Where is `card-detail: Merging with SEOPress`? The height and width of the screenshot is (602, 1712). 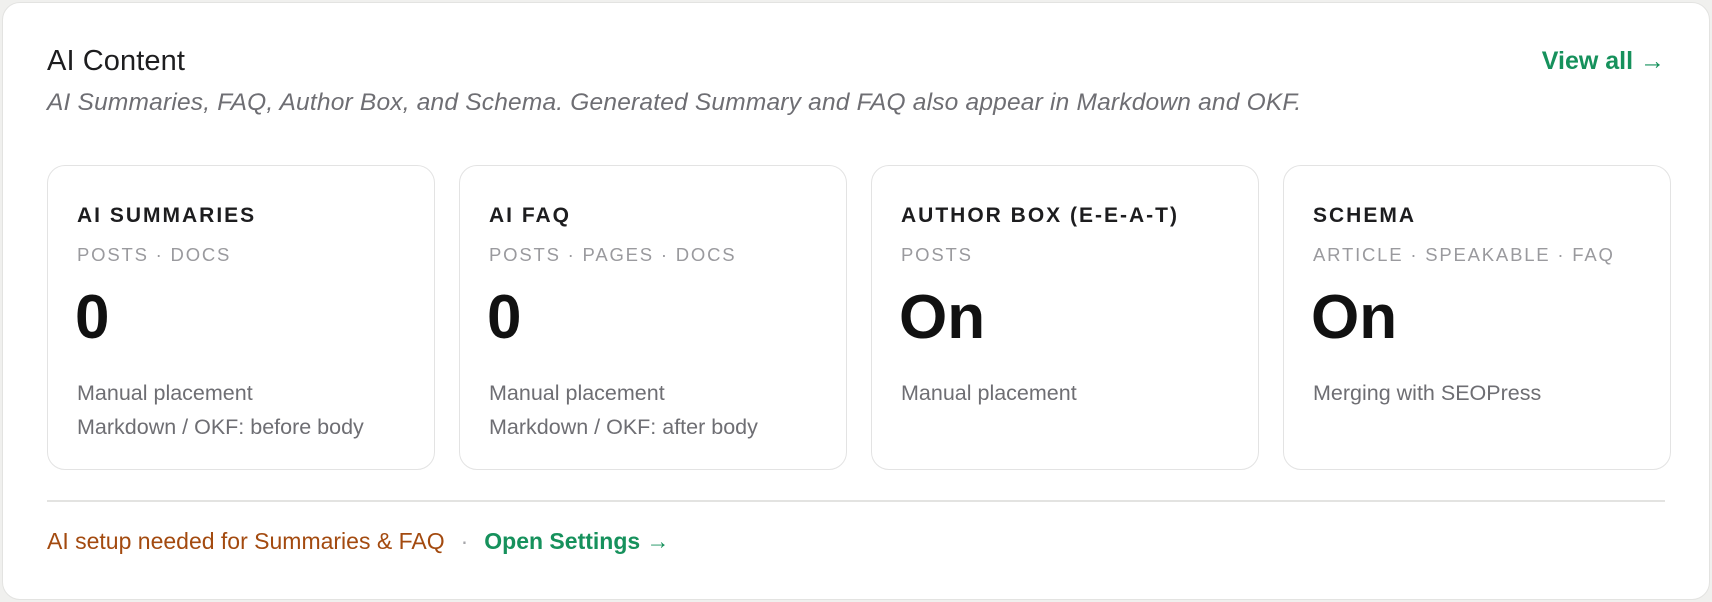
card-detail: Merging with SEOPress is located at coordinates (1427, 393).